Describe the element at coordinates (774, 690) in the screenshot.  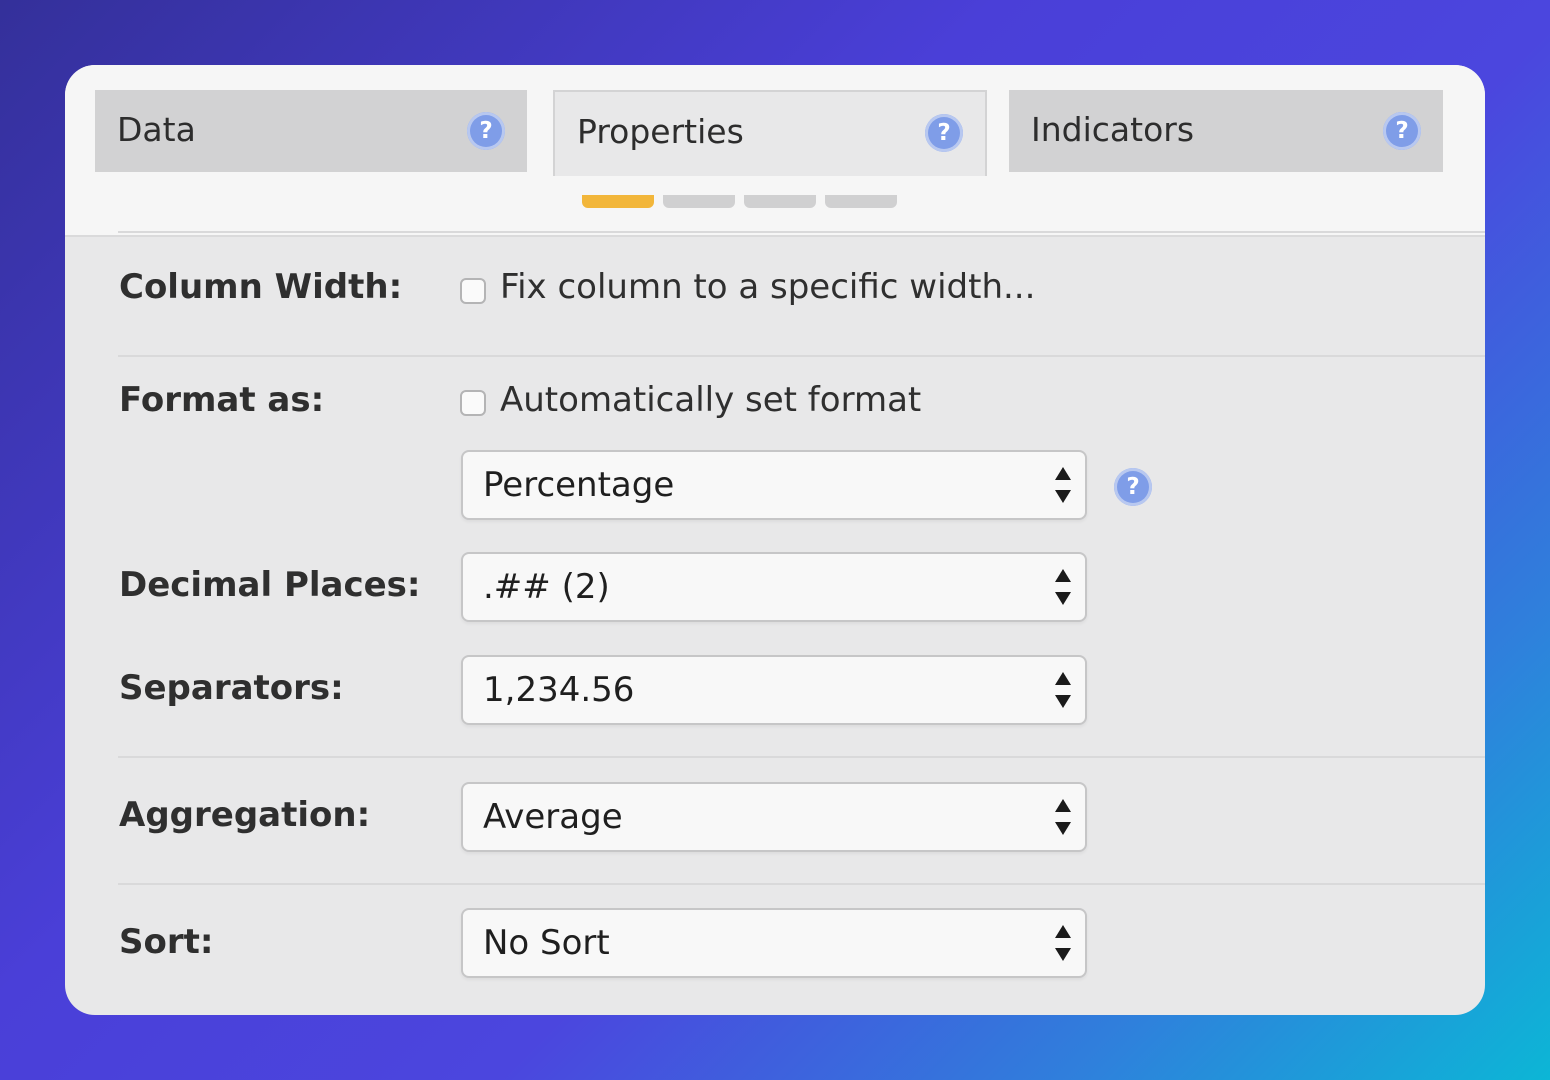
I see `separators-select: 1,234.56` at that location.